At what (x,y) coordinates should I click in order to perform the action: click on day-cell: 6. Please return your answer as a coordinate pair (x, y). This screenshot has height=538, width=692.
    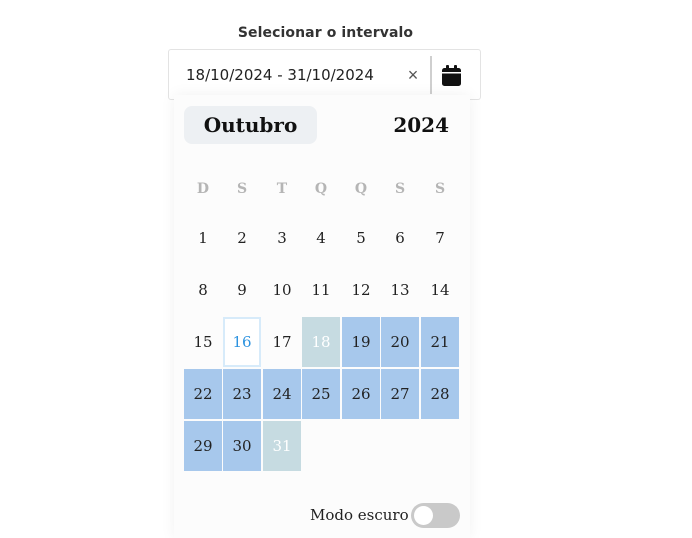
    Looking at the image, I should click on (400, 238).